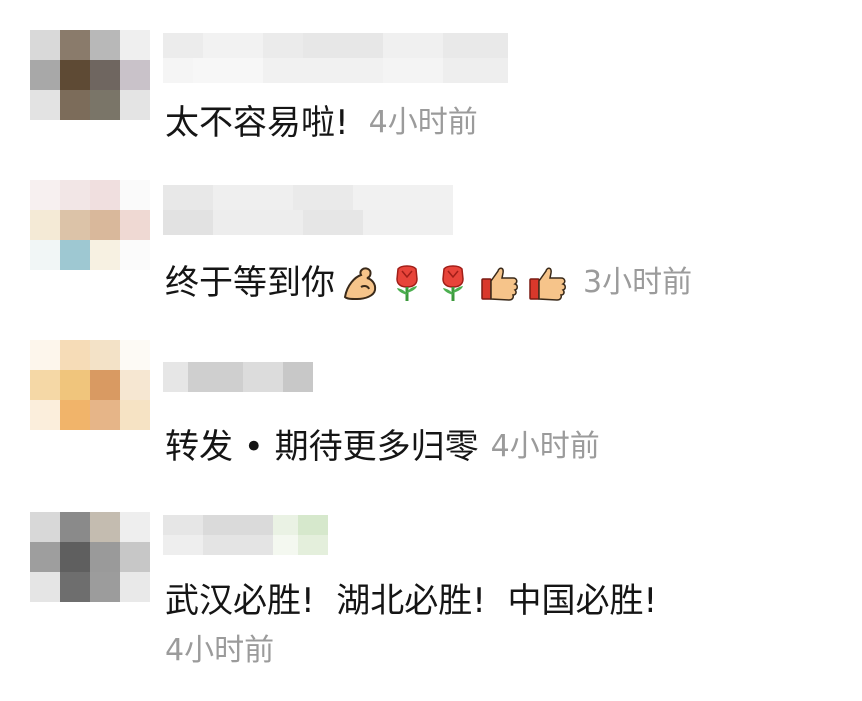 The height and width of the screenshot is (701, 862). Describe the element at coordinates (638, 282) in the screenshot. I see `comment-time: 3小时前` at that location.